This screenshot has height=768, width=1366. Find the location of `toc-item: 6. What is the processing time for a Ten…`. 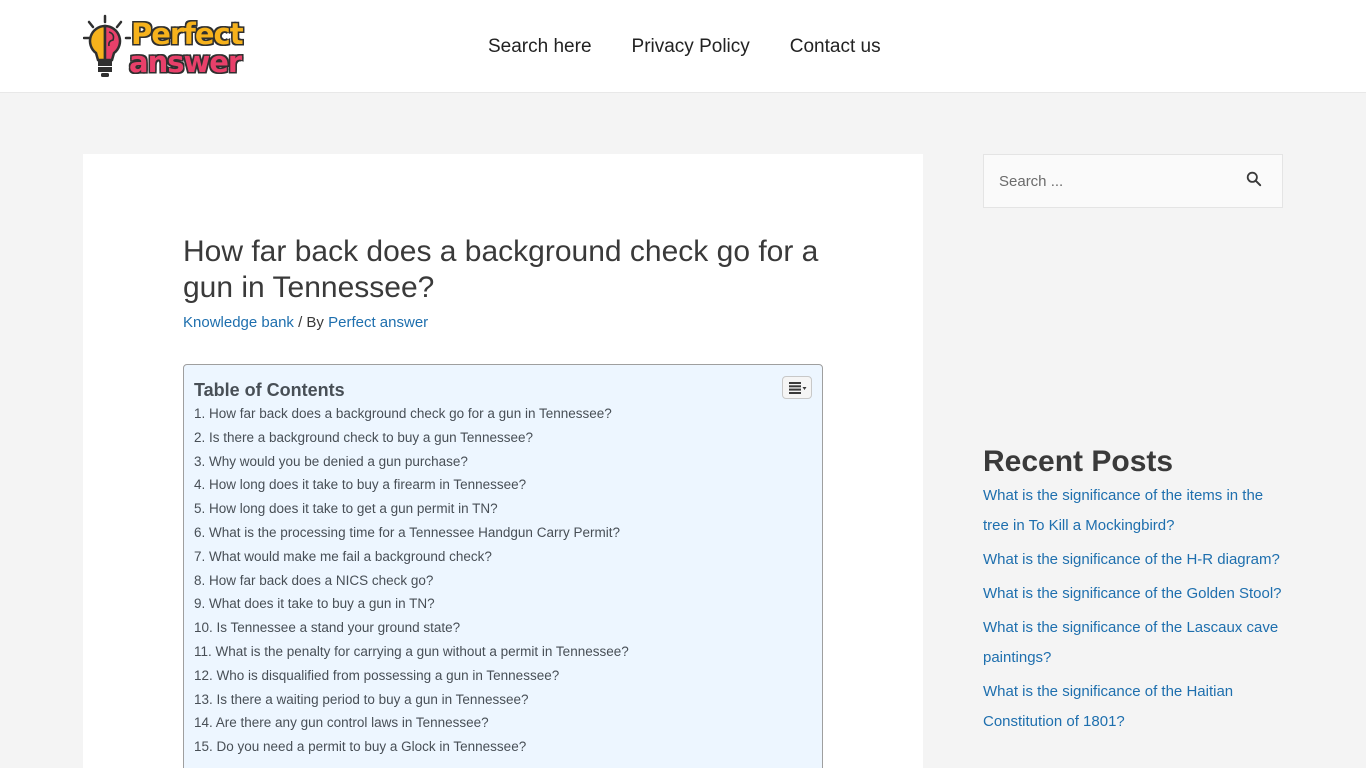

toc-item: 6. What is the processing time for a Ten… is located at coordinates (411, 533).